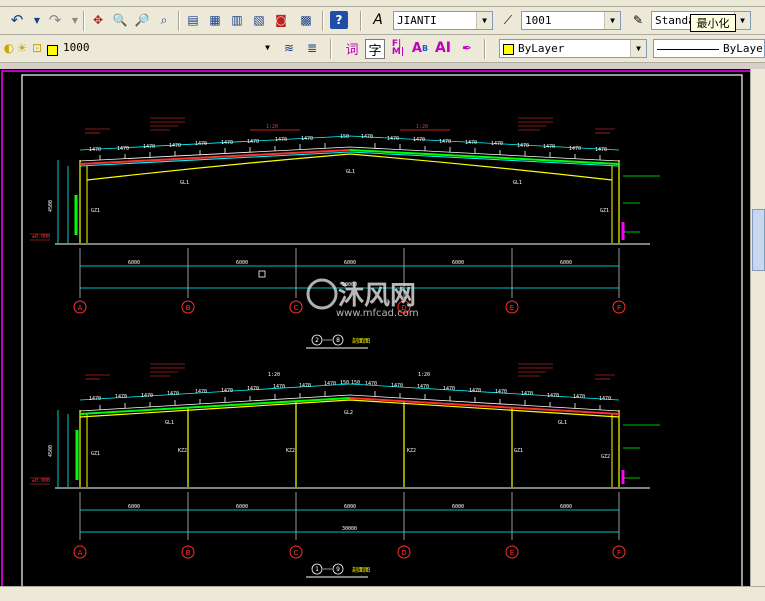 Image resolution: width=765 pixels, height=601 pixels. What do you see at coordinates (378, 20) in the screenshot?
I see `text-style-icon: A` at bounding box center [378, 20].